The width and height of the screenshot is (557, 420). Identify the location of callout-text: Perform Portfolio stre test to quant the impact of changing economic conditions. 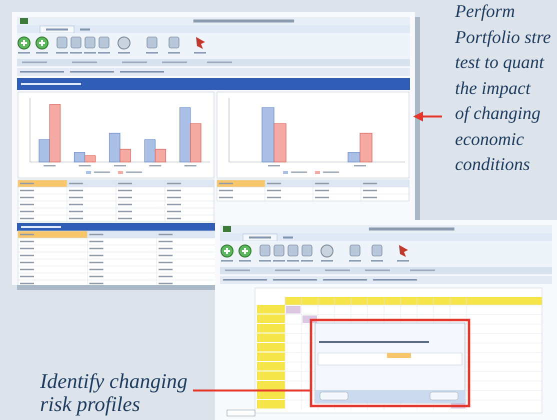
(503, 88).